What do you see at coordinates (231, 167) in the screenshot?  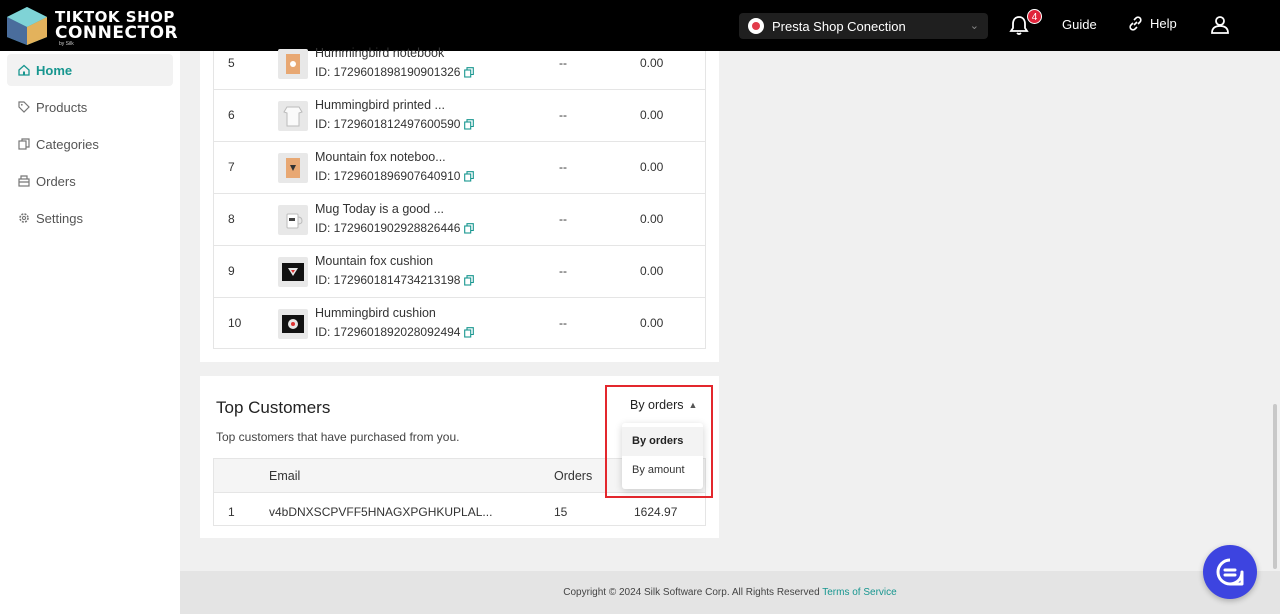 I see `row-rank: 7` at bounding box center [231, 167].